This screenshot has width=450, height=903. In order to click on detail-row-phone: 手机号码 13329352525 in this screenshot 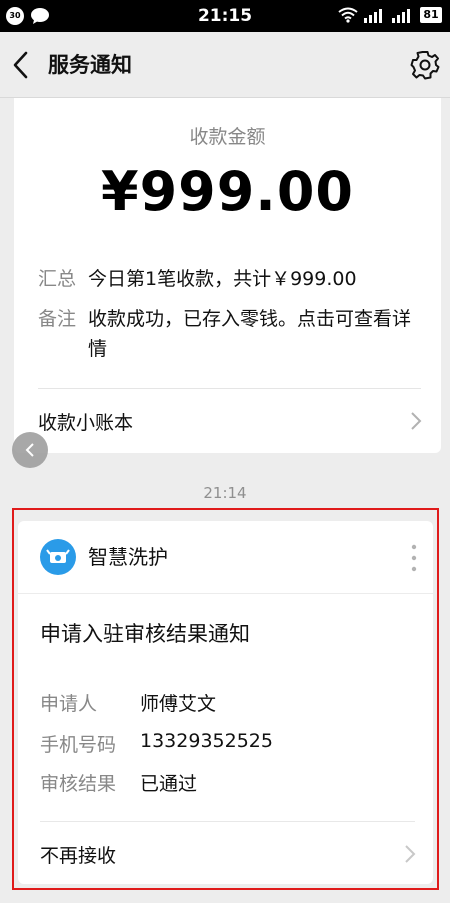, I will do `click(225, 743)`.